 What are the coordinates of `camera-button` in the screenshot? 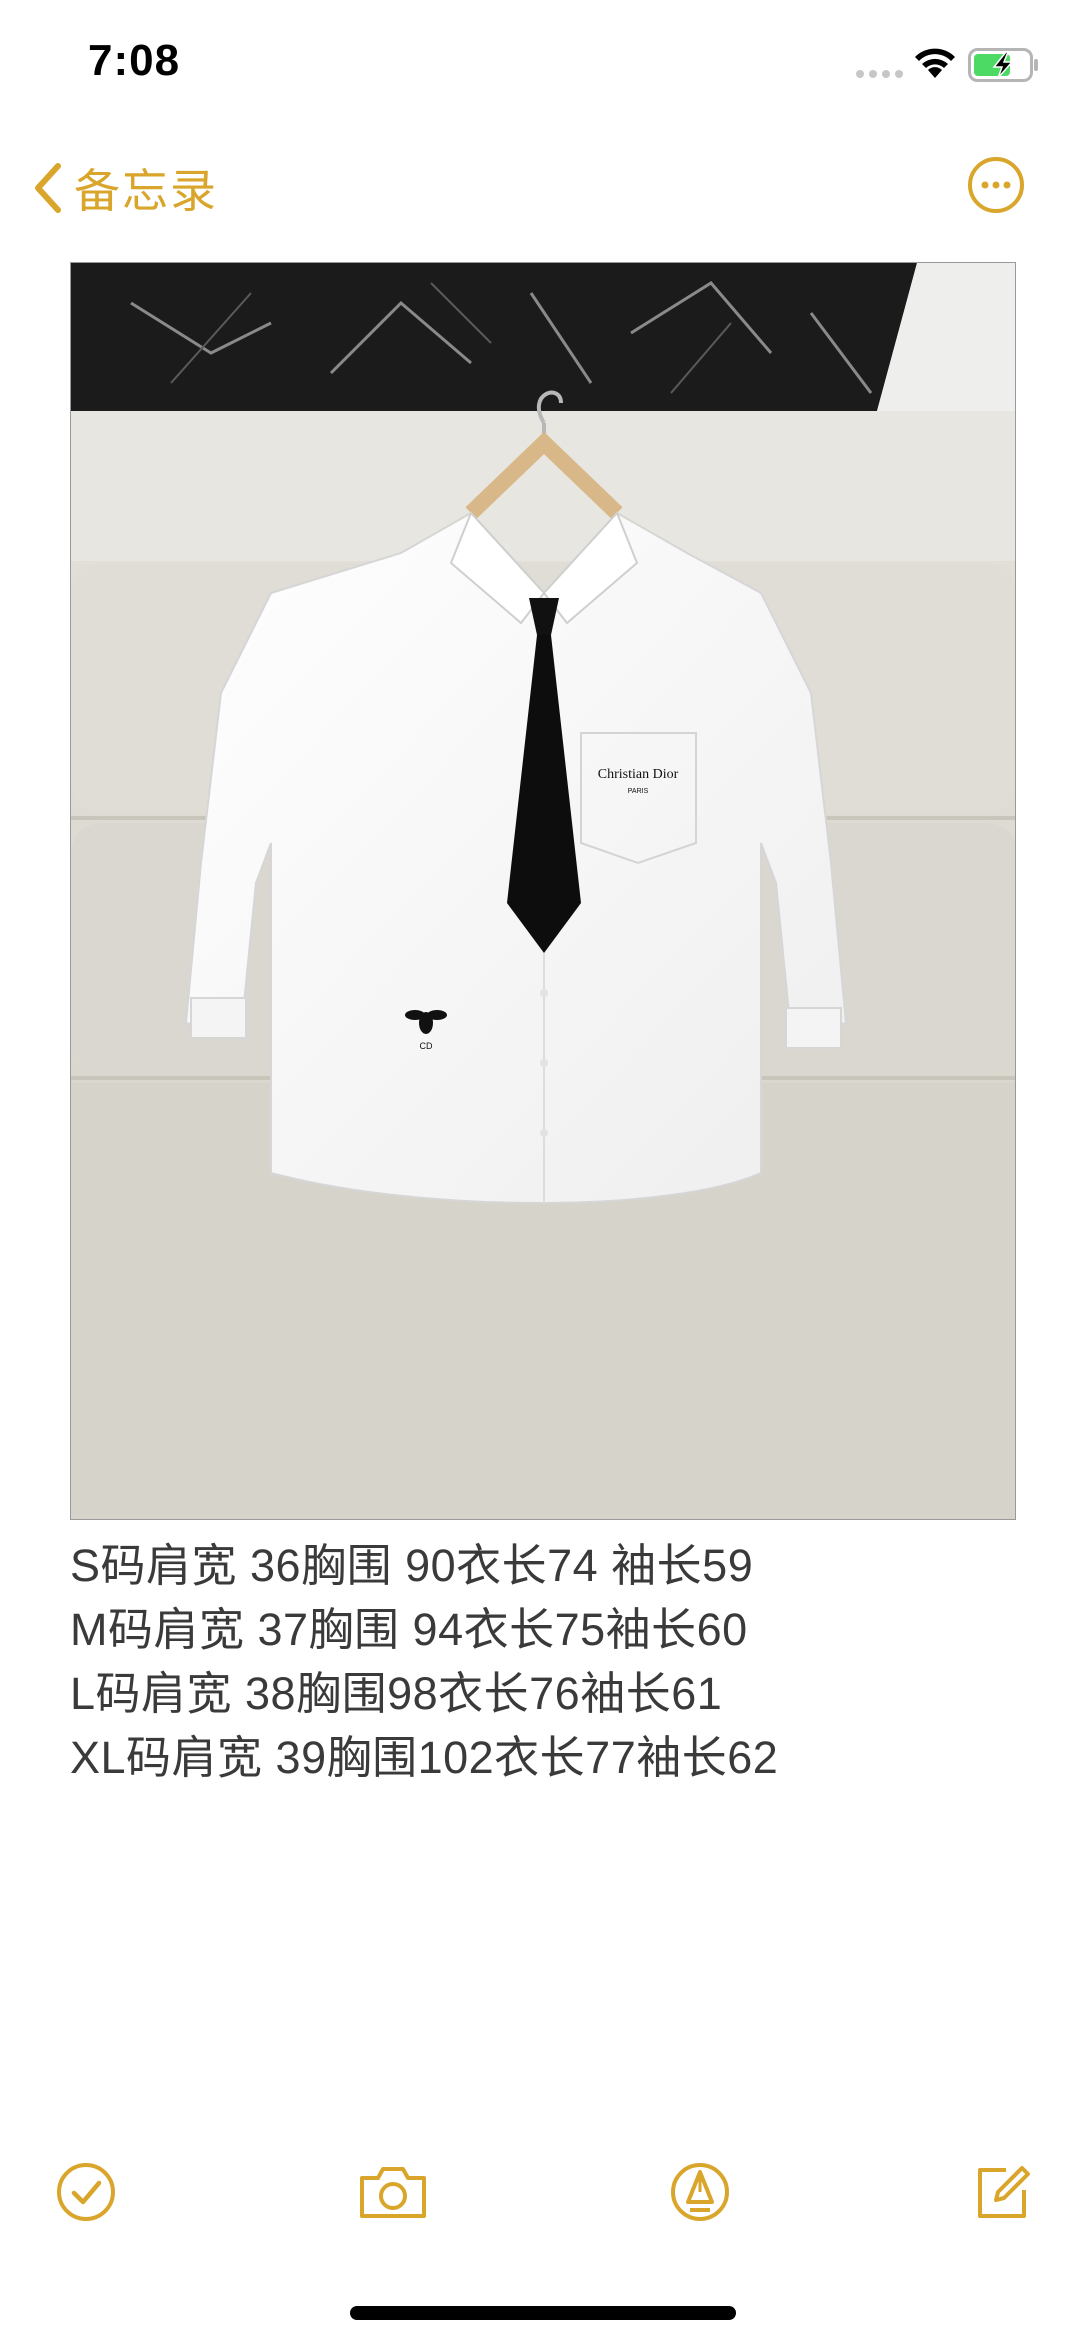 It's located at (393, 2192).